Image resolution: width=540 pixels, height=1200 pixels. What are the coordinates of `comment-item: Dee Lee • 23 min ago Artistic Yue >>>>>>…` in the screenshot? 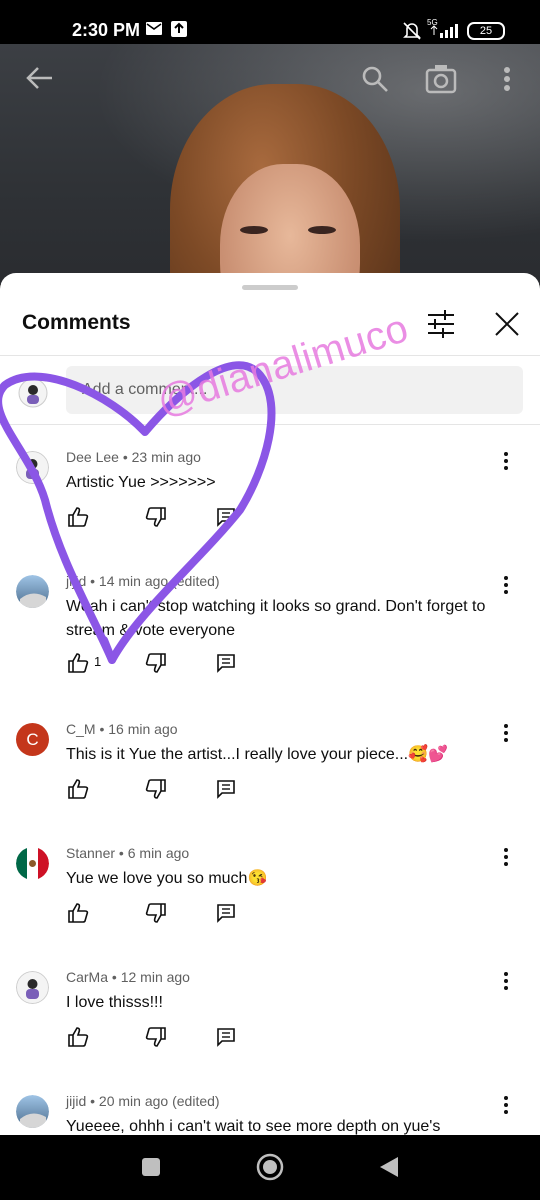 It's located at (270, 512).